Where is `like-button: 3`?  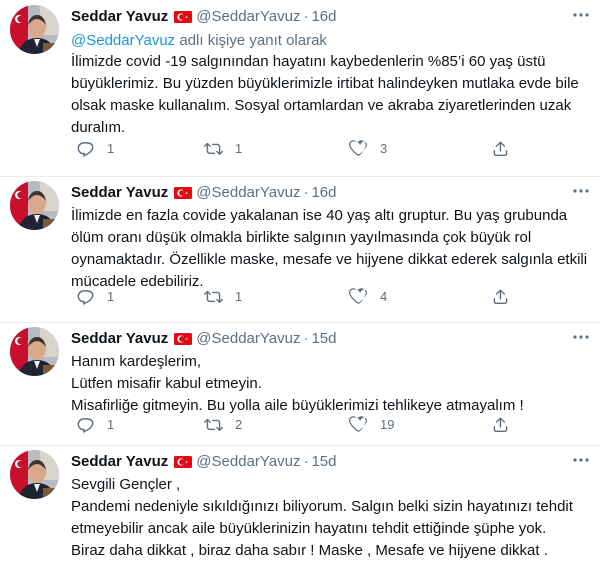
like-button: 3 is located at coordinates (368, 148).